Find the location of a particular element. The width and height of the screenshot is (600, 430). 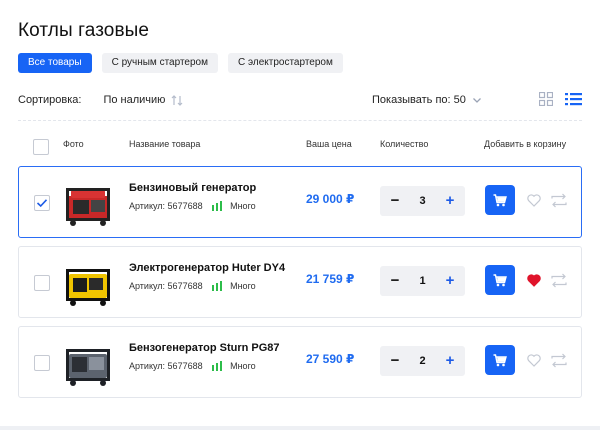

chevron-down-icon is located at coordinates (476, 100).